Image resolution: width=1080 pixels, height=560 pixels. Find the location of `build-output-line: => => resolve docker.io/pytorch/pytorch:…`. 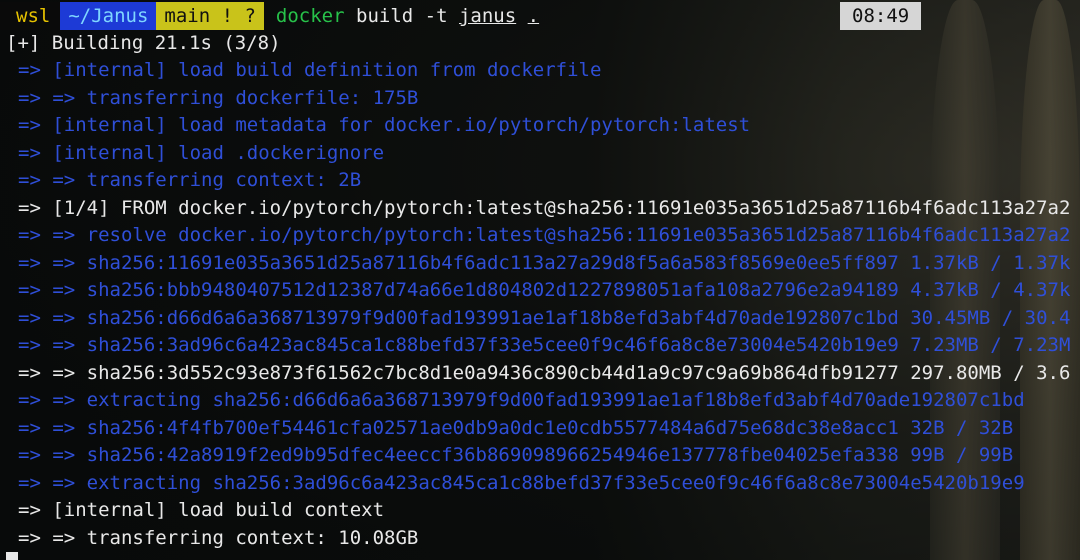

build-output-line: => => resolve docker.io/pytorch/pytorch:… is located at coordinates (544, 235).